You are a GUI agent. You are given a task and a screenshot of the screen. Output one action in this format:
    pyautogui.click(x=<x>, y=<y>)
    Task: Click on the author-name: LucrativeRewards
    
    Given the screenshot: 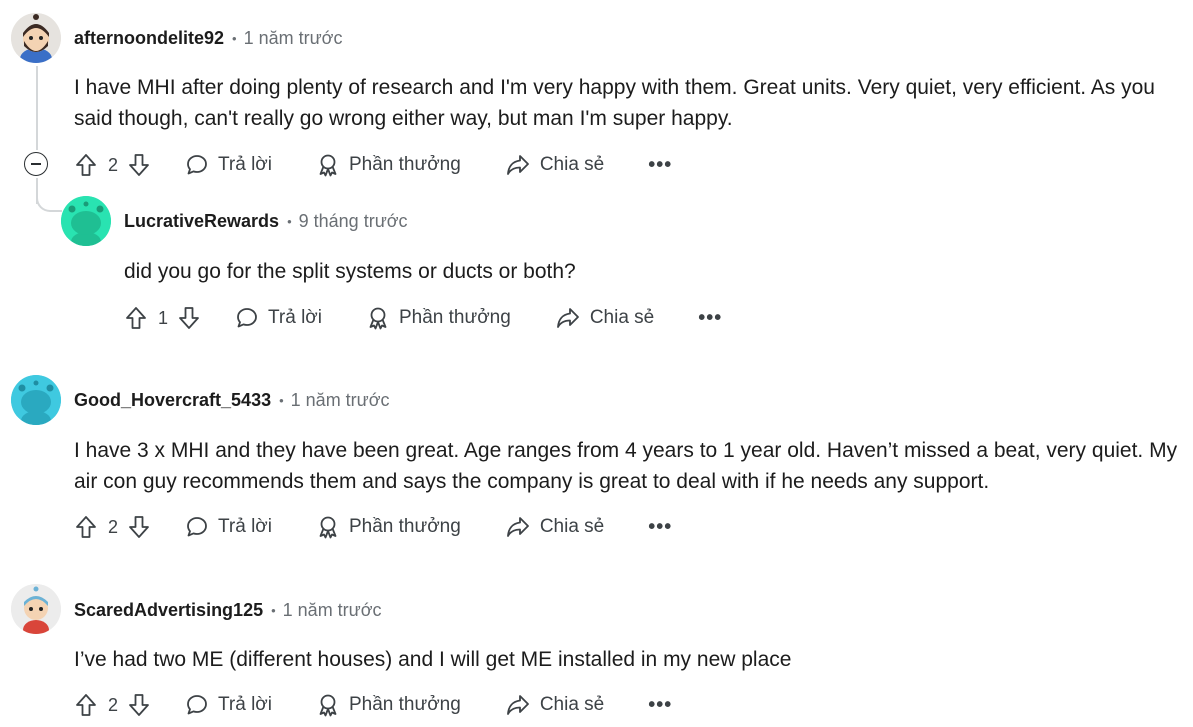 What is the action you would take?
    pyautogui.click(x=201, y=221)
    